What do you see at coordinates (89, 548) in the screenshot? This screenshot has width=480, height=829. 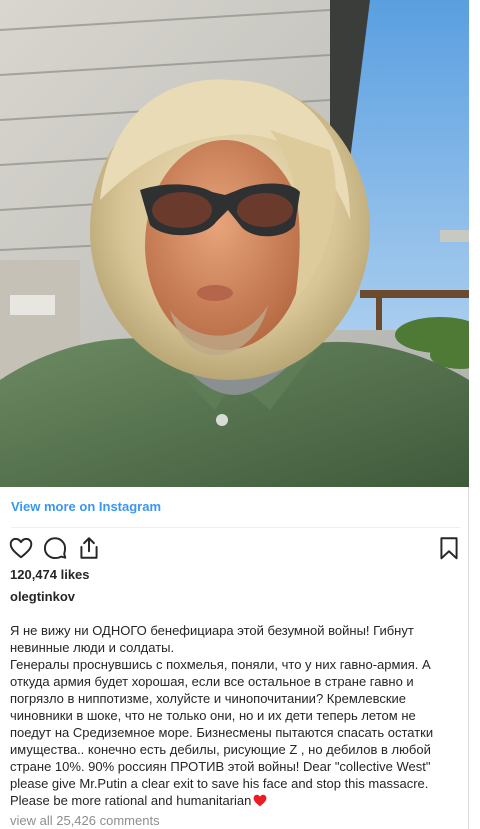 I see `share-icon` at bounding box center [89, 548].